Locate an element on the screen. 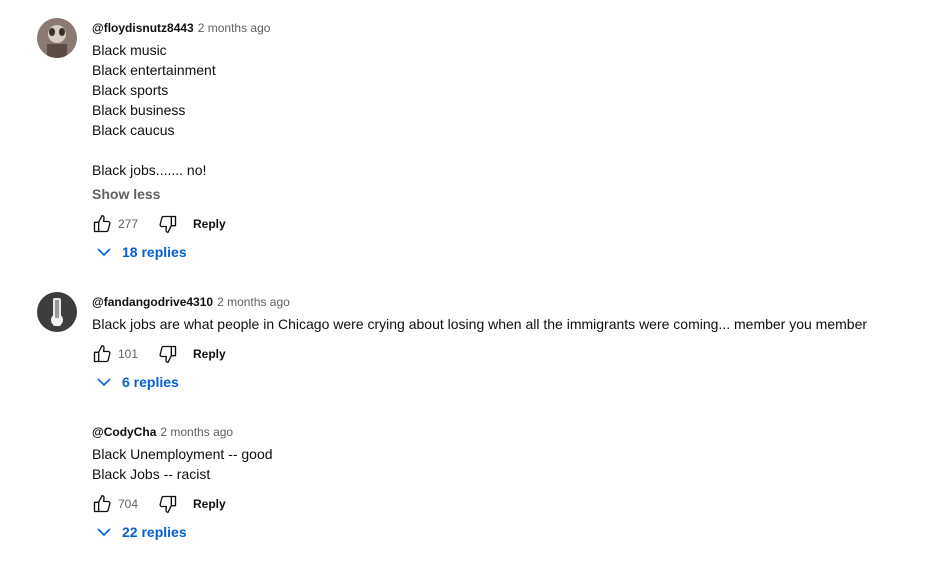 The height and width of the screenshot is (571, 950). comment-author: @fandangodrive4310 is located at coordinates (152, 302).